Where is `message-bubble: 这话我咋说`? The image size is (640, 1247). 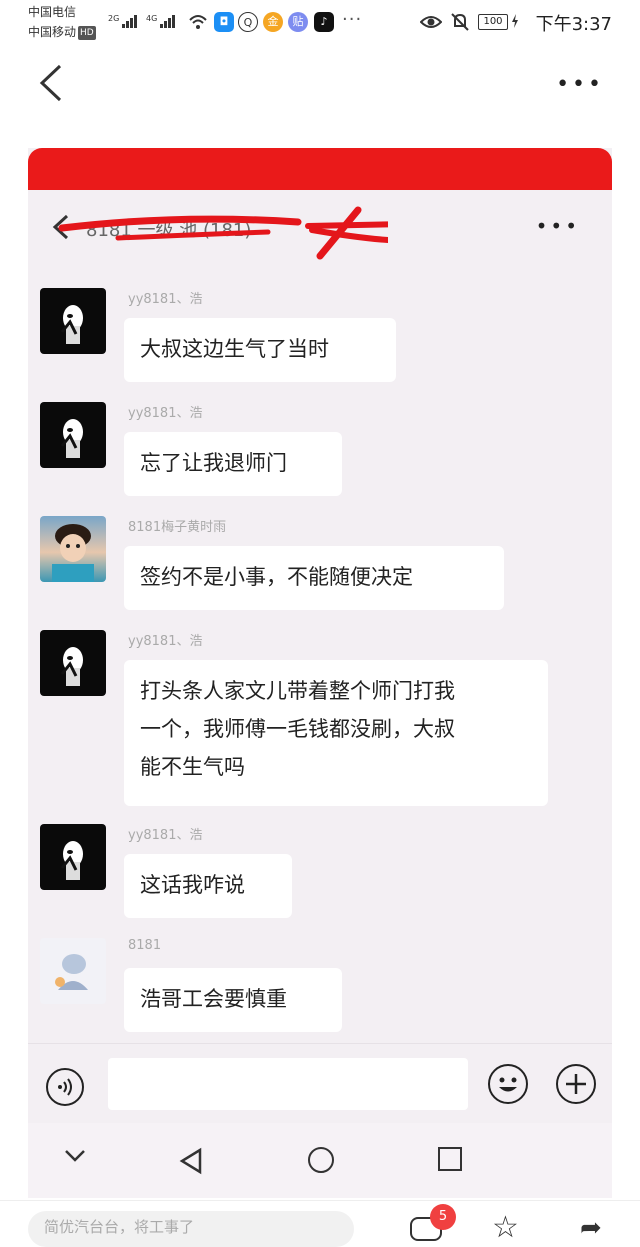 message-bubble: 这话我咋说 is located at coordinates (208, 886).